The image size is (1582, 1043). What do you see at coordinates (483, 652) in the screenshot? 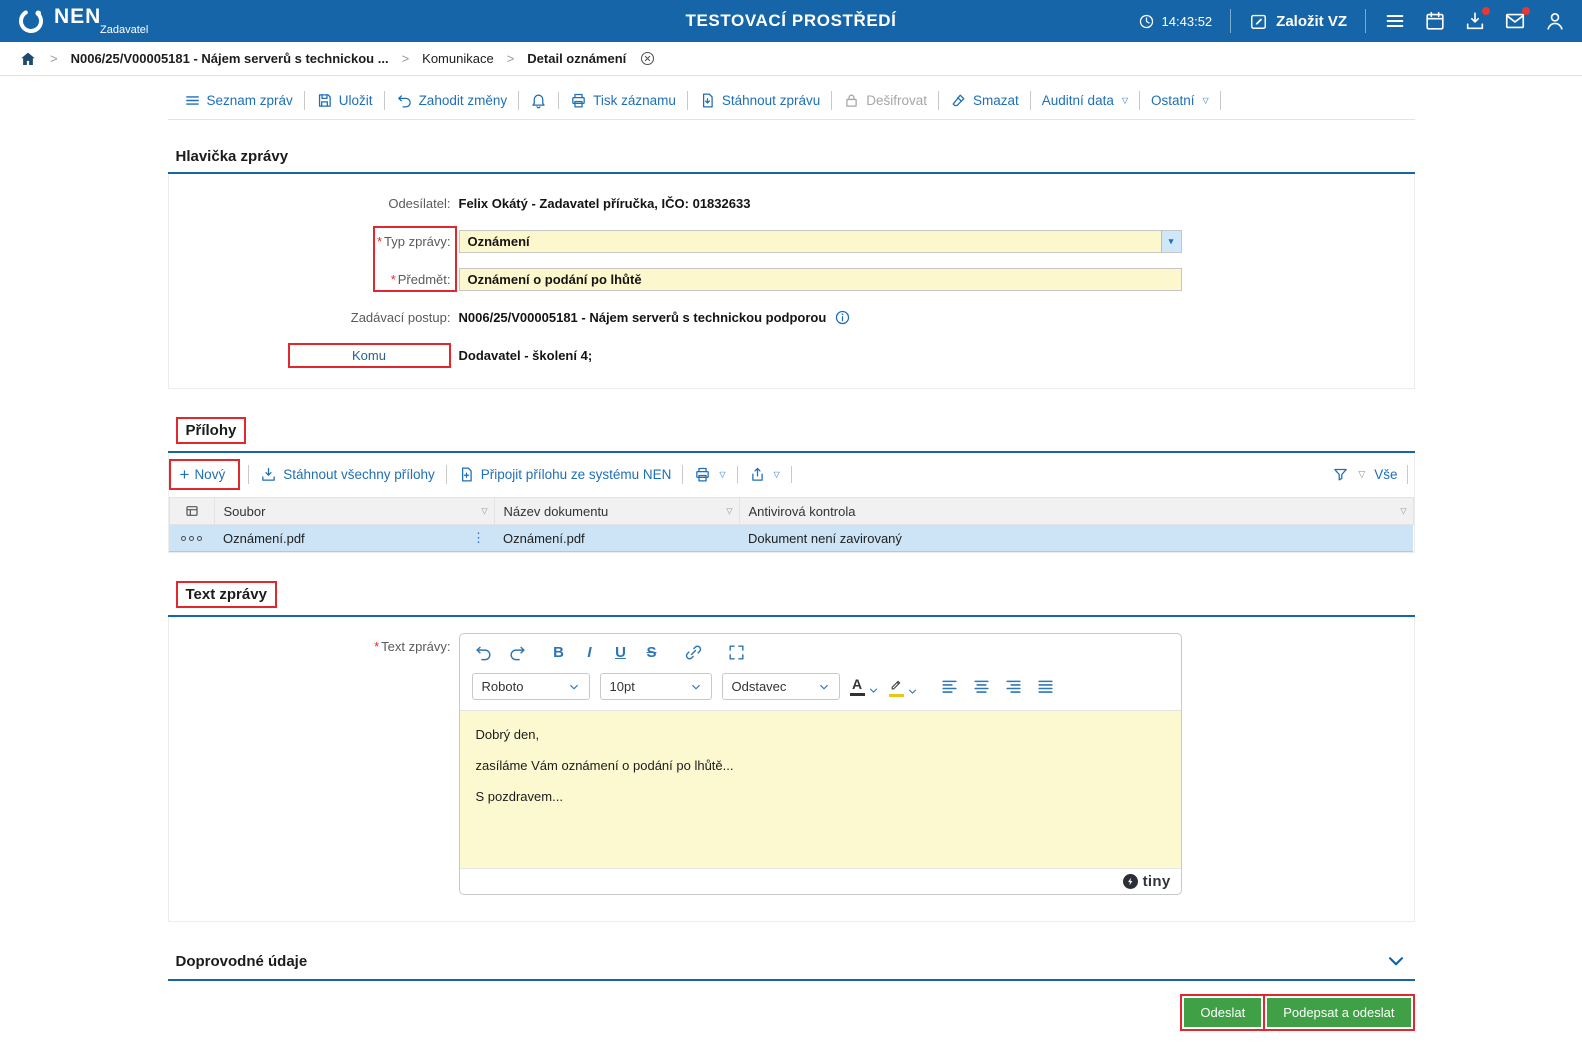
I see `undo-icon` at bounding box center [483, 652].